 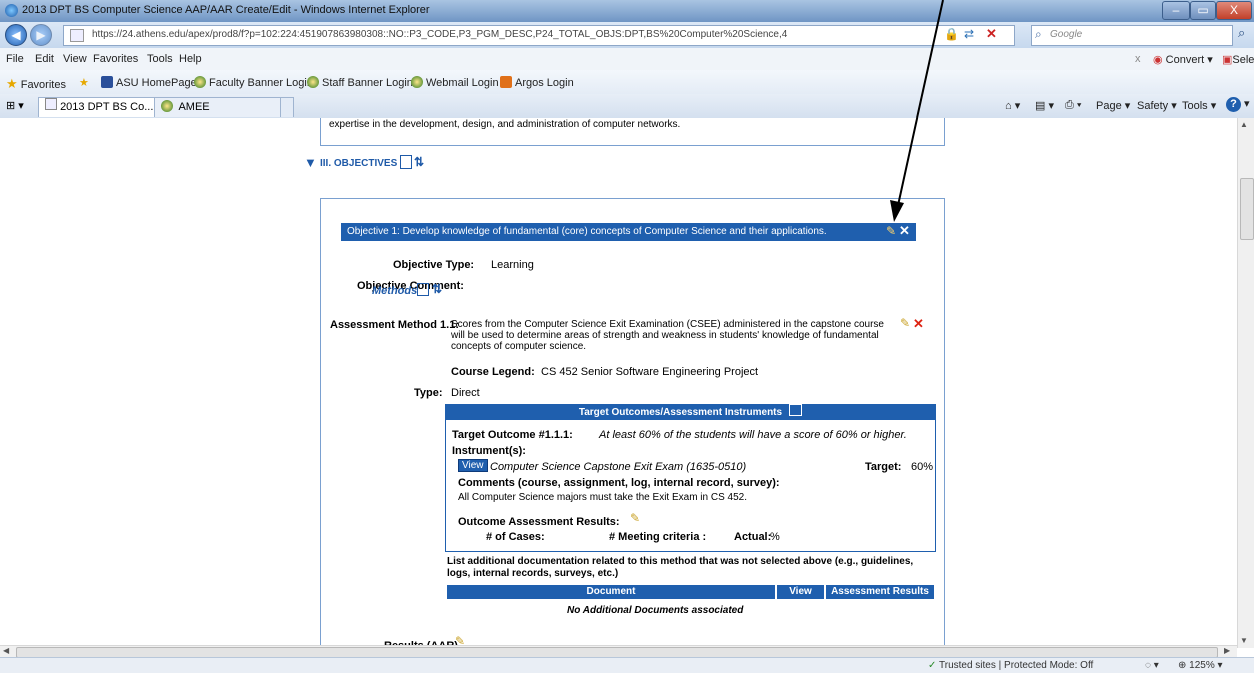 I want to click on edit-method-icon: ✎, so click(x=905, y=323).